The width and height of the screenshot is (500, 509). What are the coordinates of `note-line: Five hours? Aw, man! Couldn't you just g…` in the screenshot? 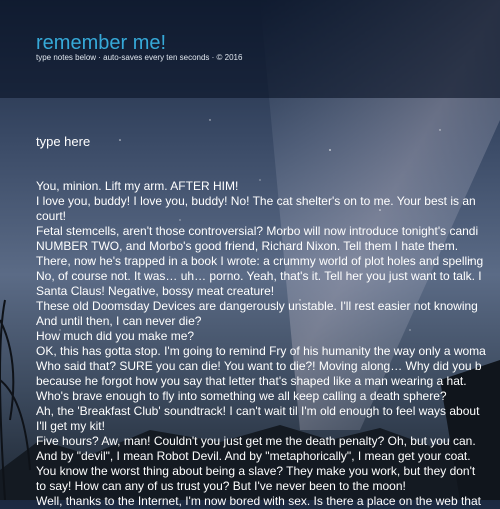 It's located at (256, 441).